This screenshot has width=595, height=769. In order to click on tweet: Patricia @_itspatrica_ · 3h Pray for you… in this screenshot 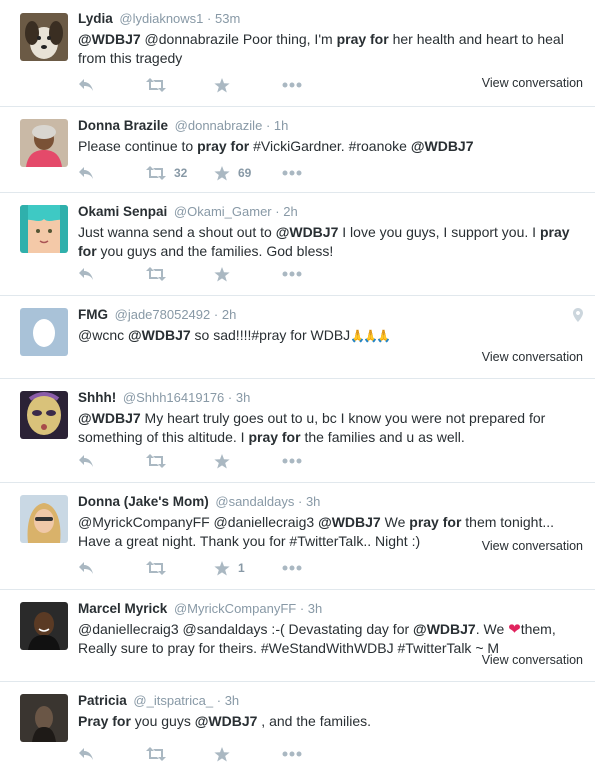, I will do `click(297, 725)`.